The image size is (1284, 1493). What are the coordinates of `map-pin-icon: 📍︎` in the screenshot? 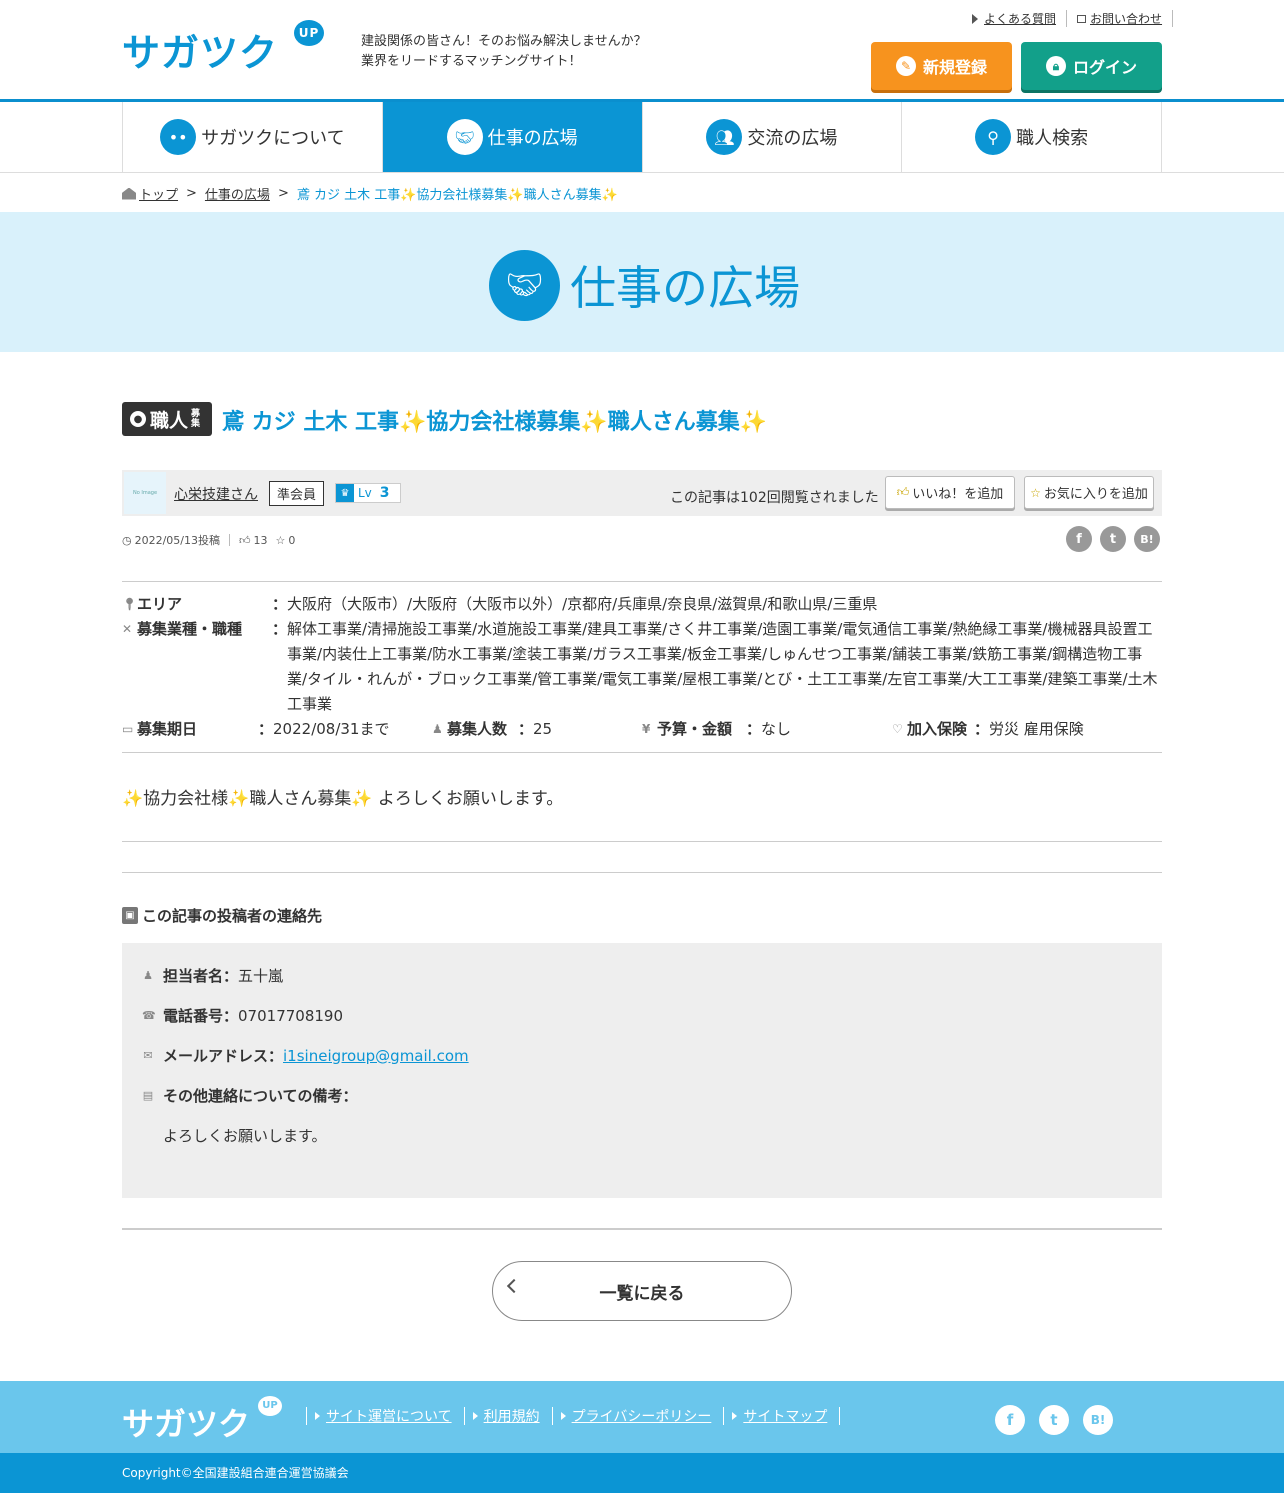 It's located at (130, 604).